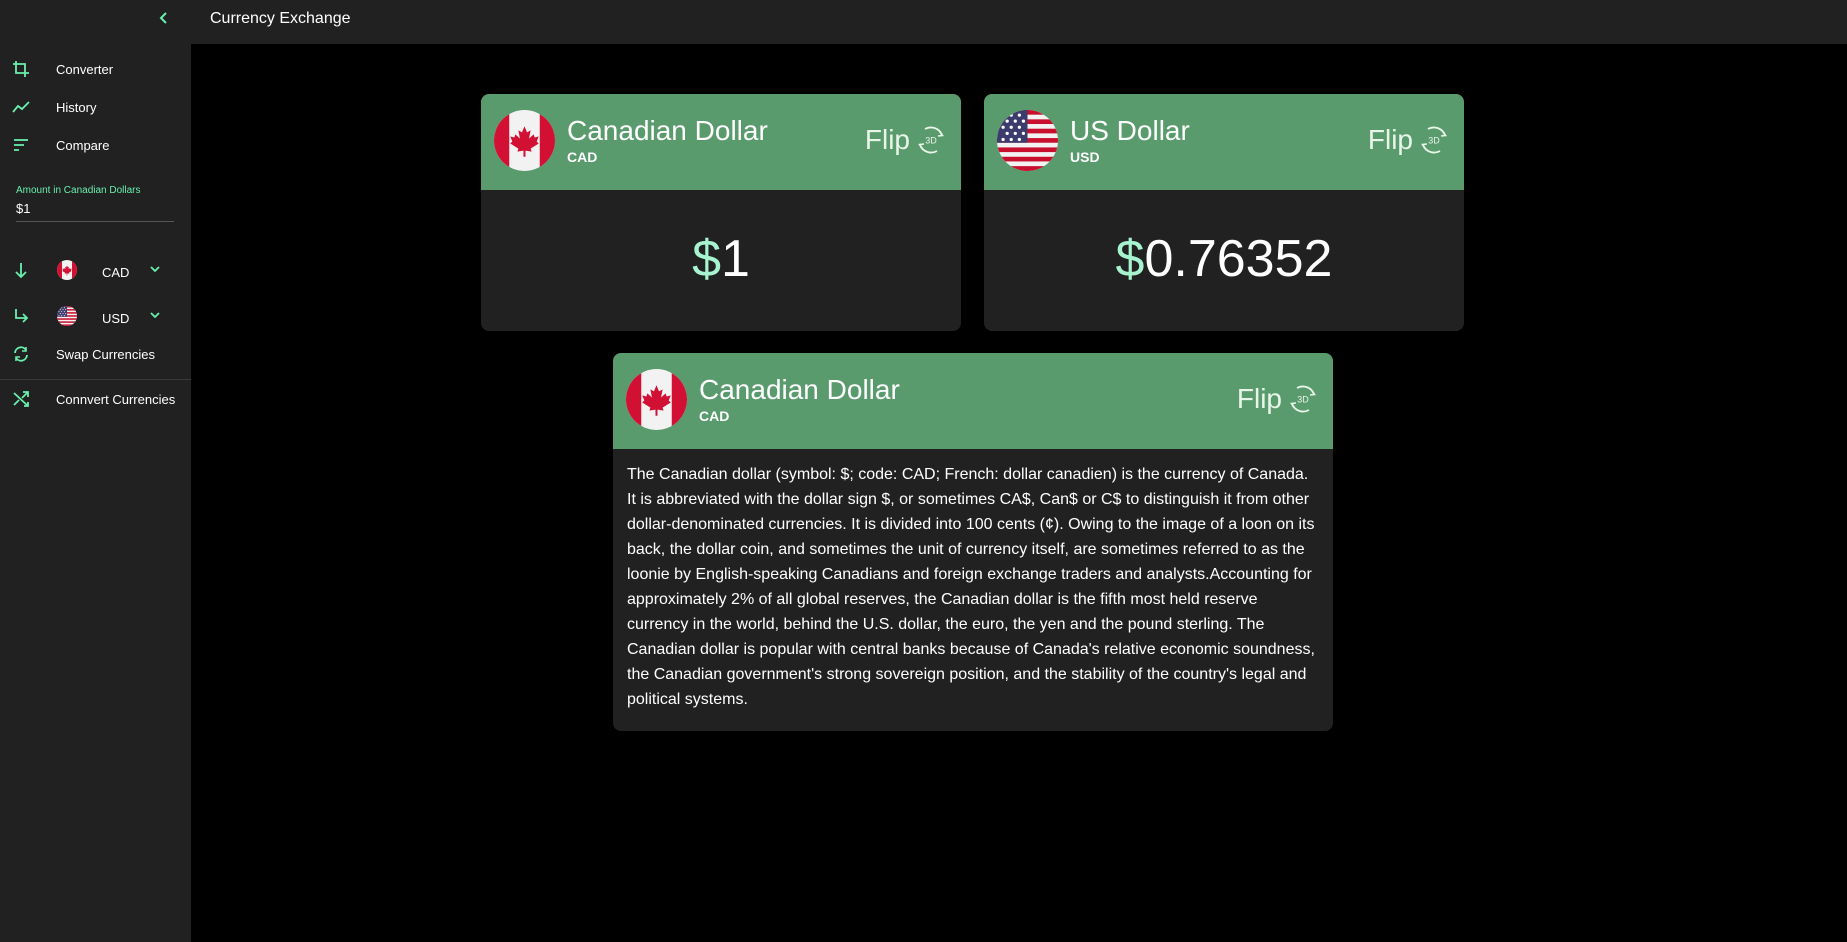  Describe the element at coordinates (21, 354) in the screenshot. I see `swap-icon` at that location.